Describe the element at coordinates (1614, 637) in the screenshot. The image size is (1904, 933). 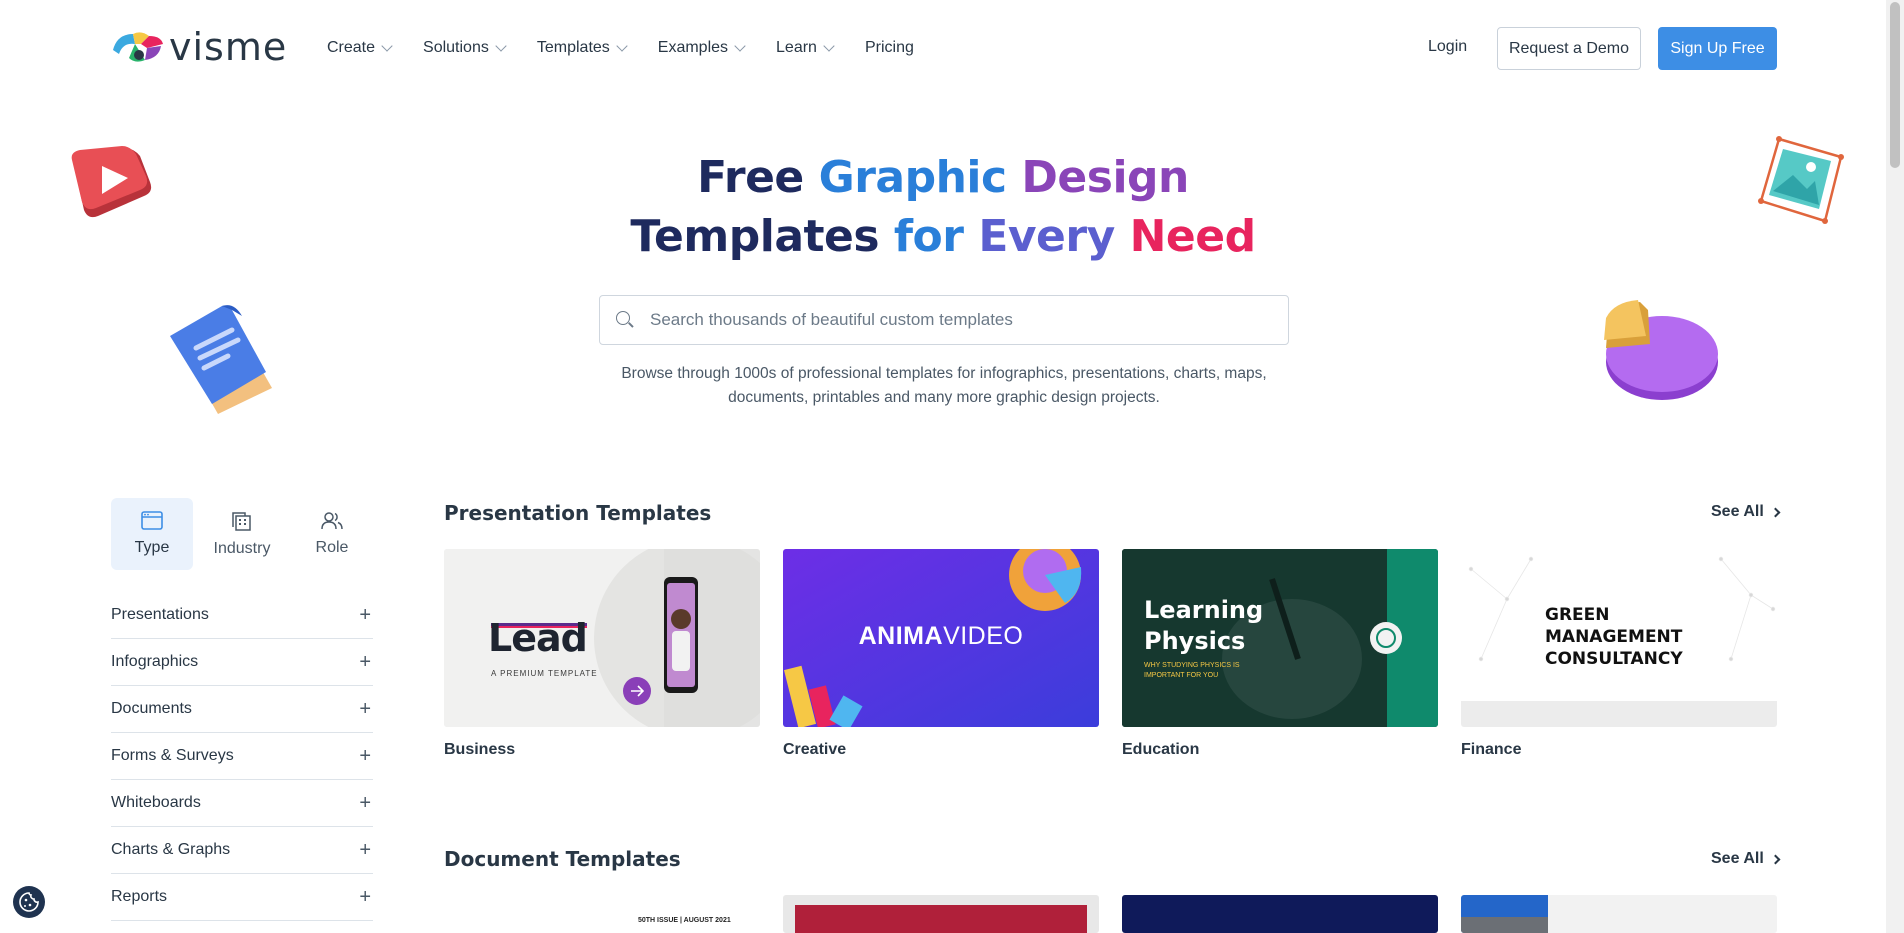
I see `thumbnail-title: GREEN MANAGEMENT CONSULTANCY` at that location.